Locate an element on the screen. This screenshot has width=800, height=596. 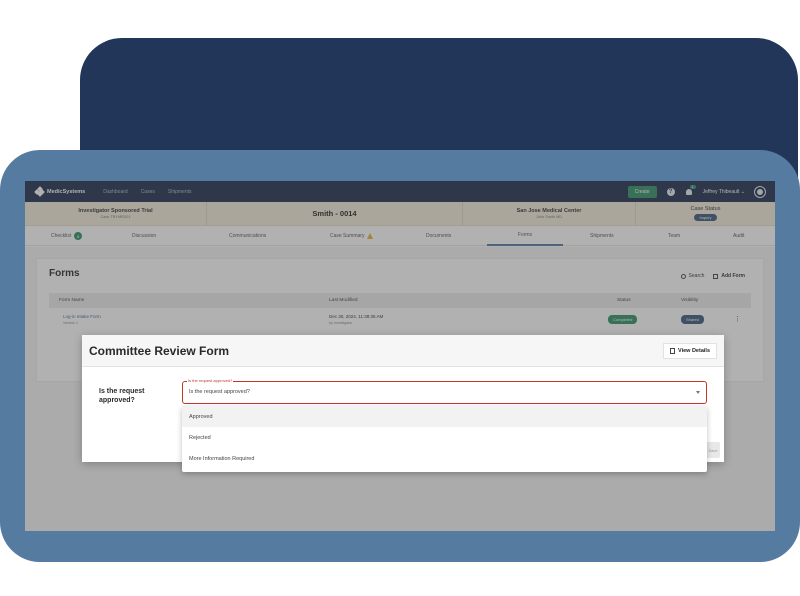
modal-header: Committee Review Form View Details is located at coordinates (403, 351).